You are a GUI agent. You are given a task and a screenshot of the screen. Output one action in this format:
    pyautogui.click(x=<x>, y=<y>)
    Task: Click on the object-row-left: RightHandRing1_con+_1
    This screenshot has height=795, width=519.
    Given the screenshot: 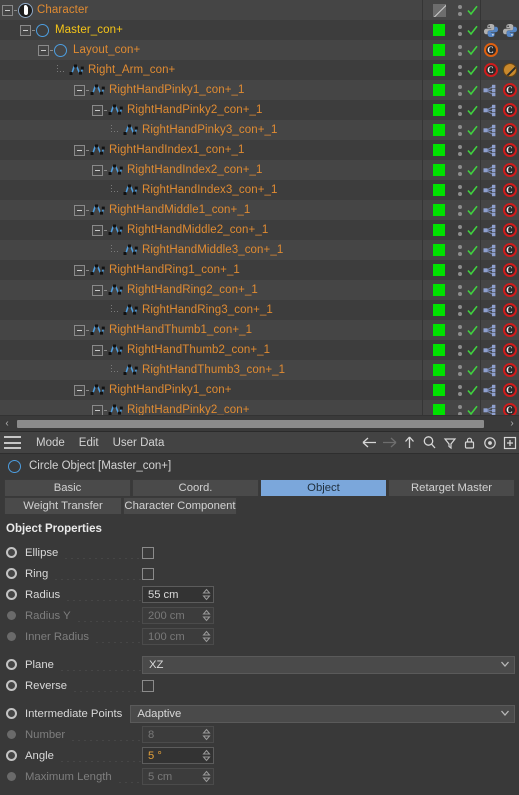 What is the action you would take?
    pyautogui.click(x=211, y=270)
    